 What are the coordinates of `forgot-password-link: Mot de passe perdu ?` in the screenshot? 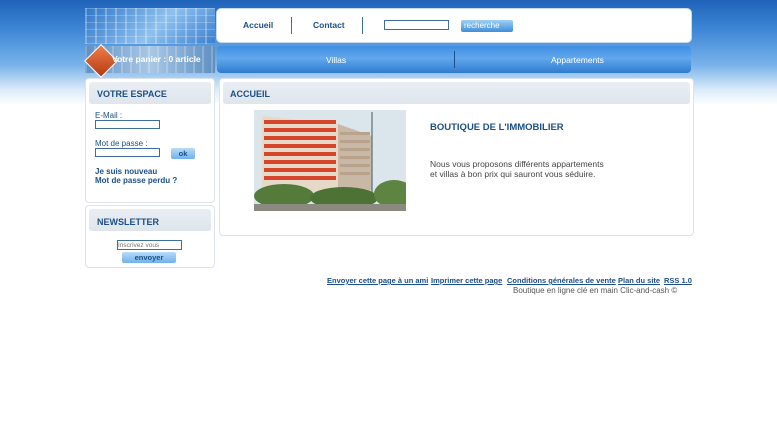 It's located at (136, 180).